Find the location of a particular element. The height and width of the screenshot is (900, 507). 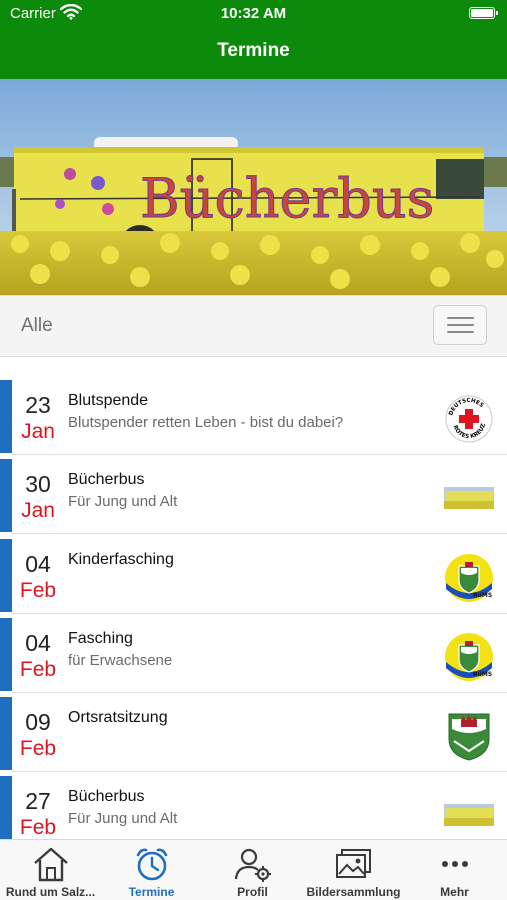

event-title: Fasching is located at coordinates (100, 638).